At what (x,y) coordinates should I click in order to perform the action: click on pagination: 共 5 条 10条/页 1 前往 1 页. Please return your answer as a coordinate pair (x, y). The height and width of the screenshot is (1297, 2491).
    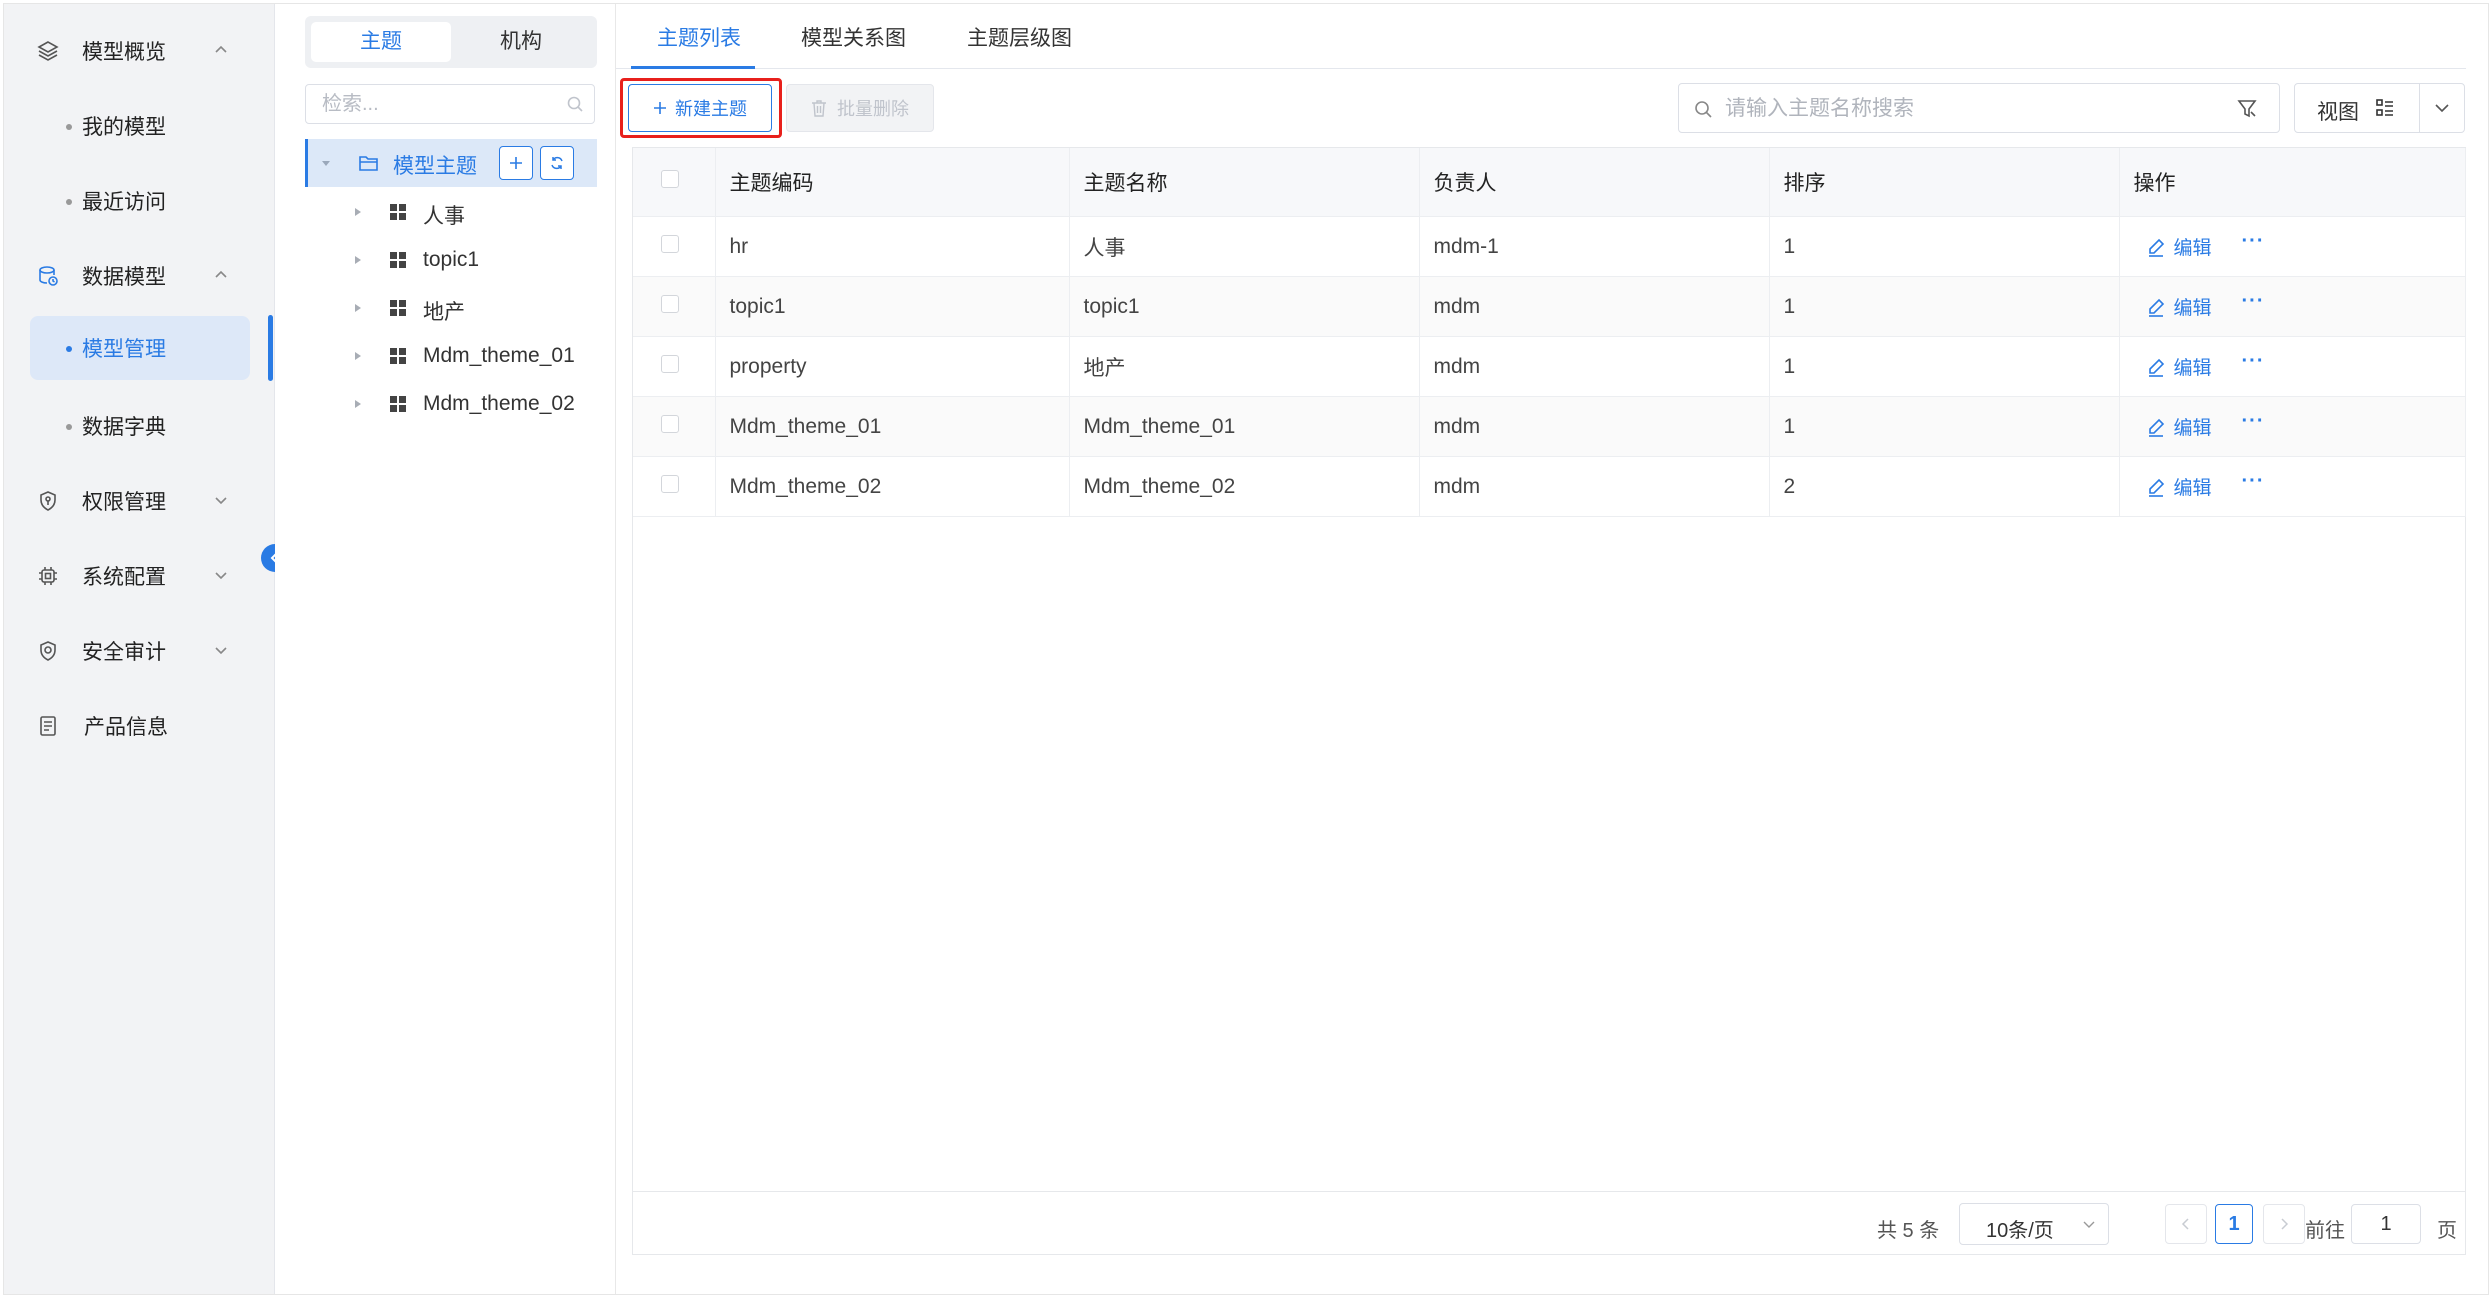
    Looking at the image, I should click on (1549, 1223).